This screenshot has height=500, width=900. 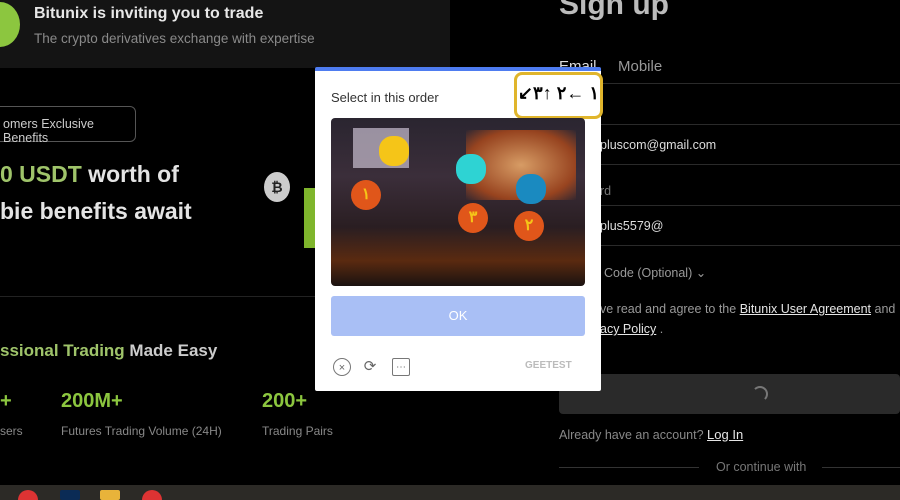 I want to click on yellow-turtle-icon, so click(x=394, y=151).